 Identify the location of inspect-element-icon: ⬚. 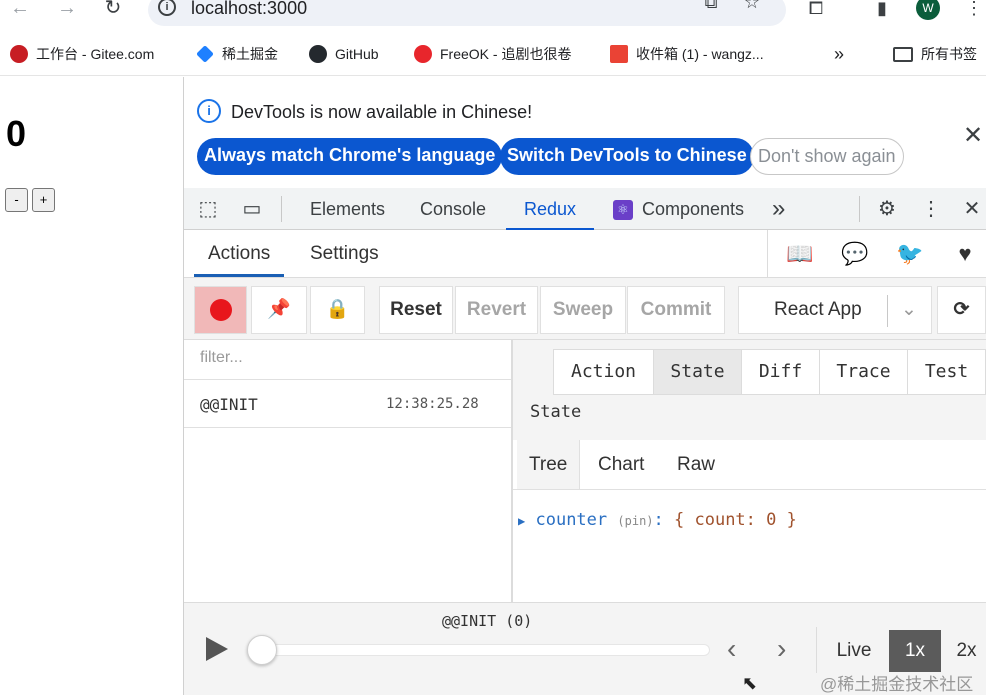
(208, 210).